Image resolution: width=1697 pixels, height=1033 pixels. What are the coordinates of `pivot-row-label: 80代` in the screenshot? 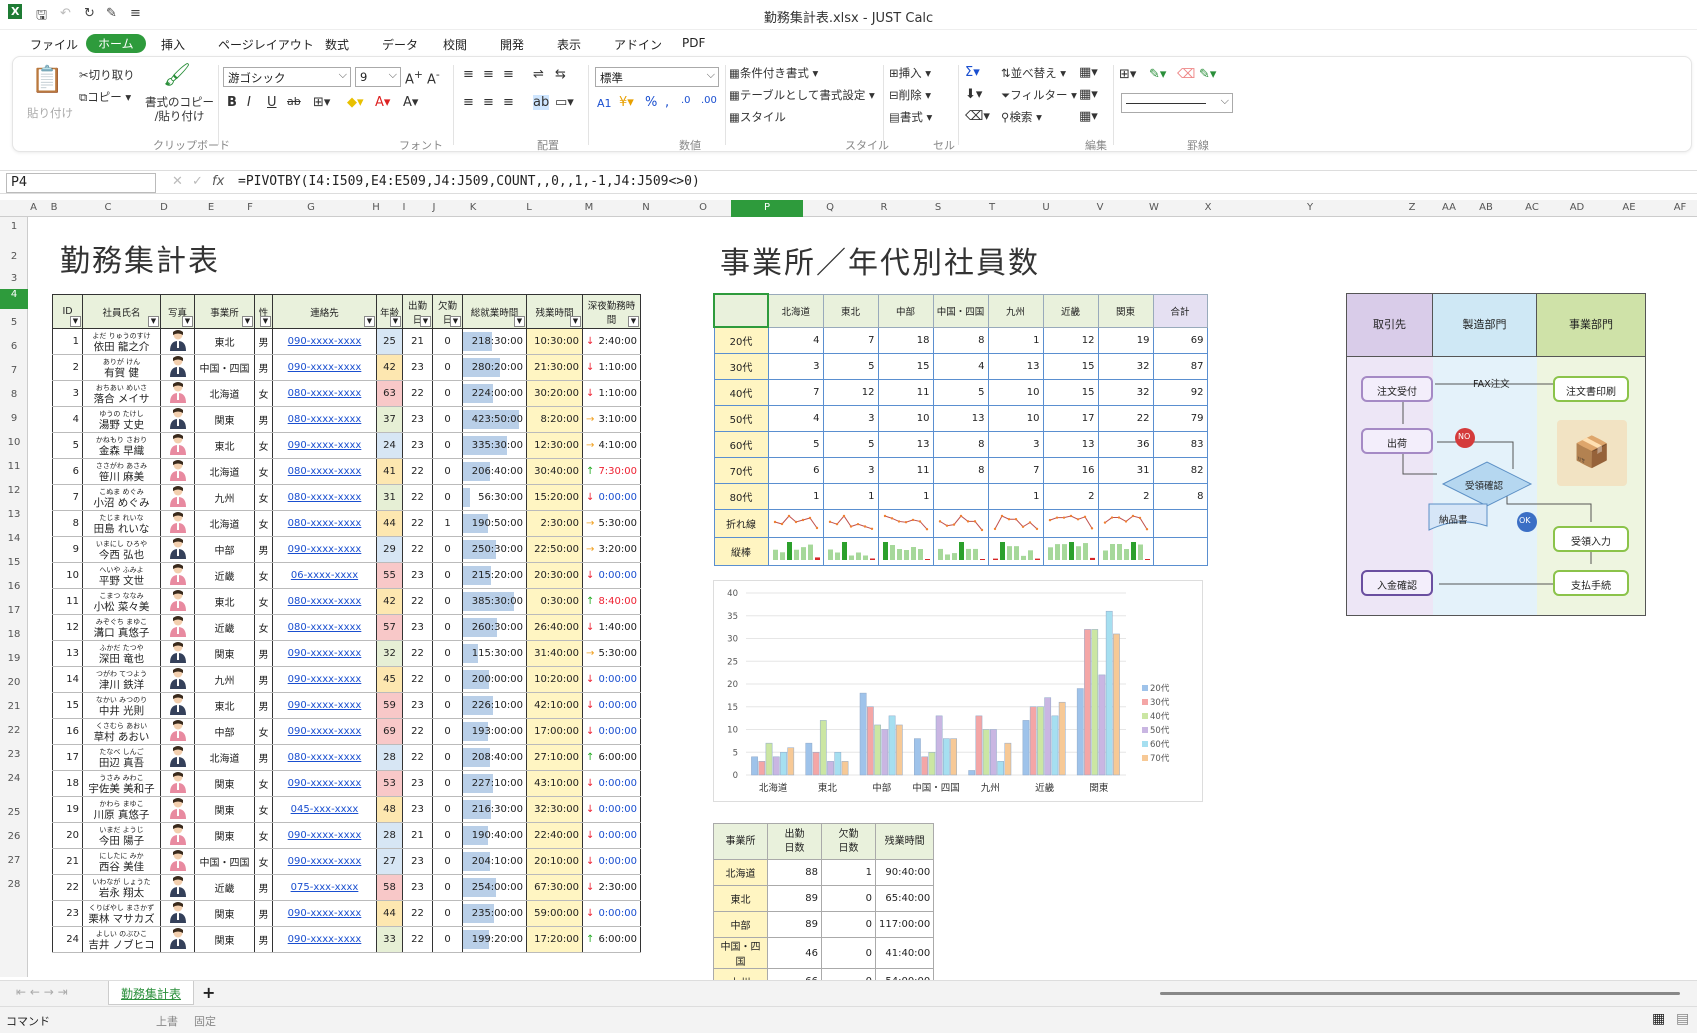 It's located at (741, 496).